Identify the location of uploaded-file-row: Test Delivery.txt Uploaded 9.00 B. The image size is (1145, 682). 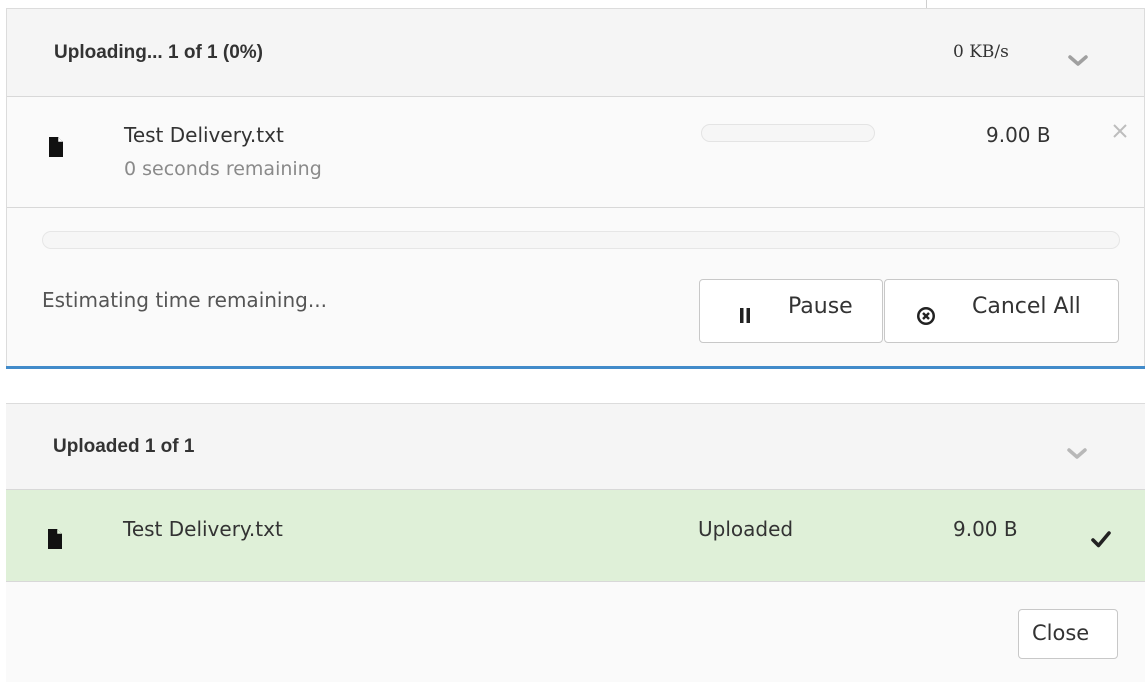
(575, 536).